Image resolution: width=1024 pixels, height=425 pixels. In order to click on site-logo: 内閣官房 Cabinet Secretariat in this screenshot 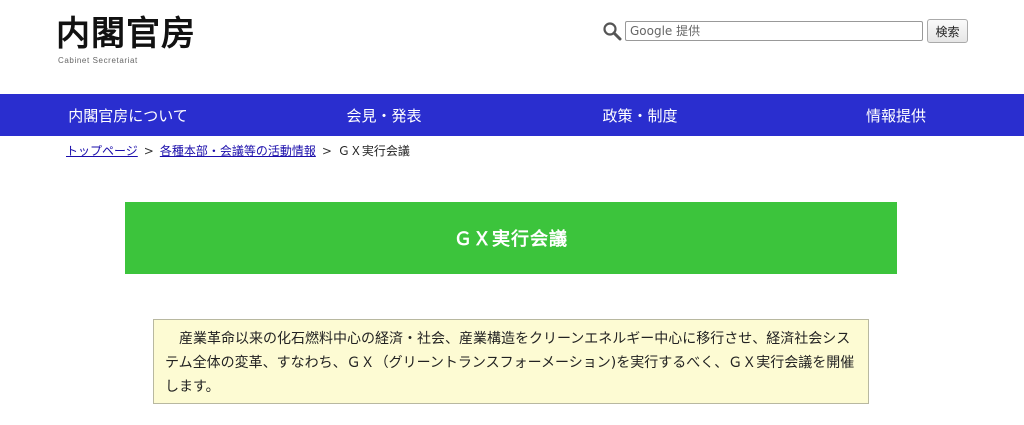, I will do `click(126, 39)`.